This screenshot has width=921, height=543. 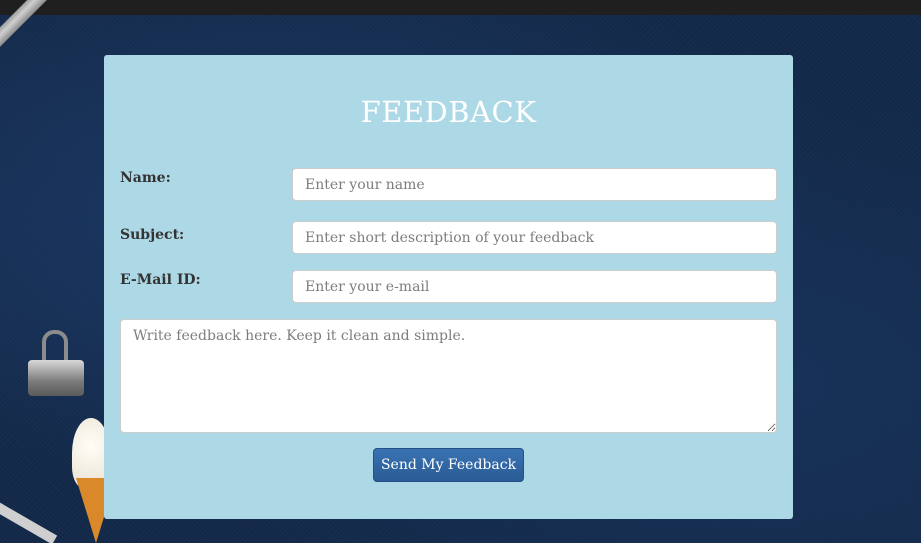 What do you see at coordinates (145, 178) in the screenshot?
I see `name-label: Name:` at bounding box center [145, 178].